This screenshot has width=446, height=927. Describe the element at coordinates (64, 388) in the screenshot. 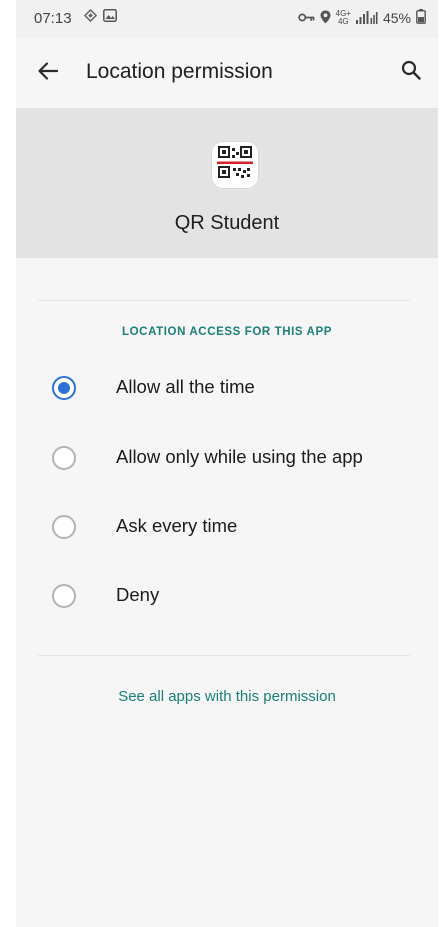

I see `radio-selected` at that location.